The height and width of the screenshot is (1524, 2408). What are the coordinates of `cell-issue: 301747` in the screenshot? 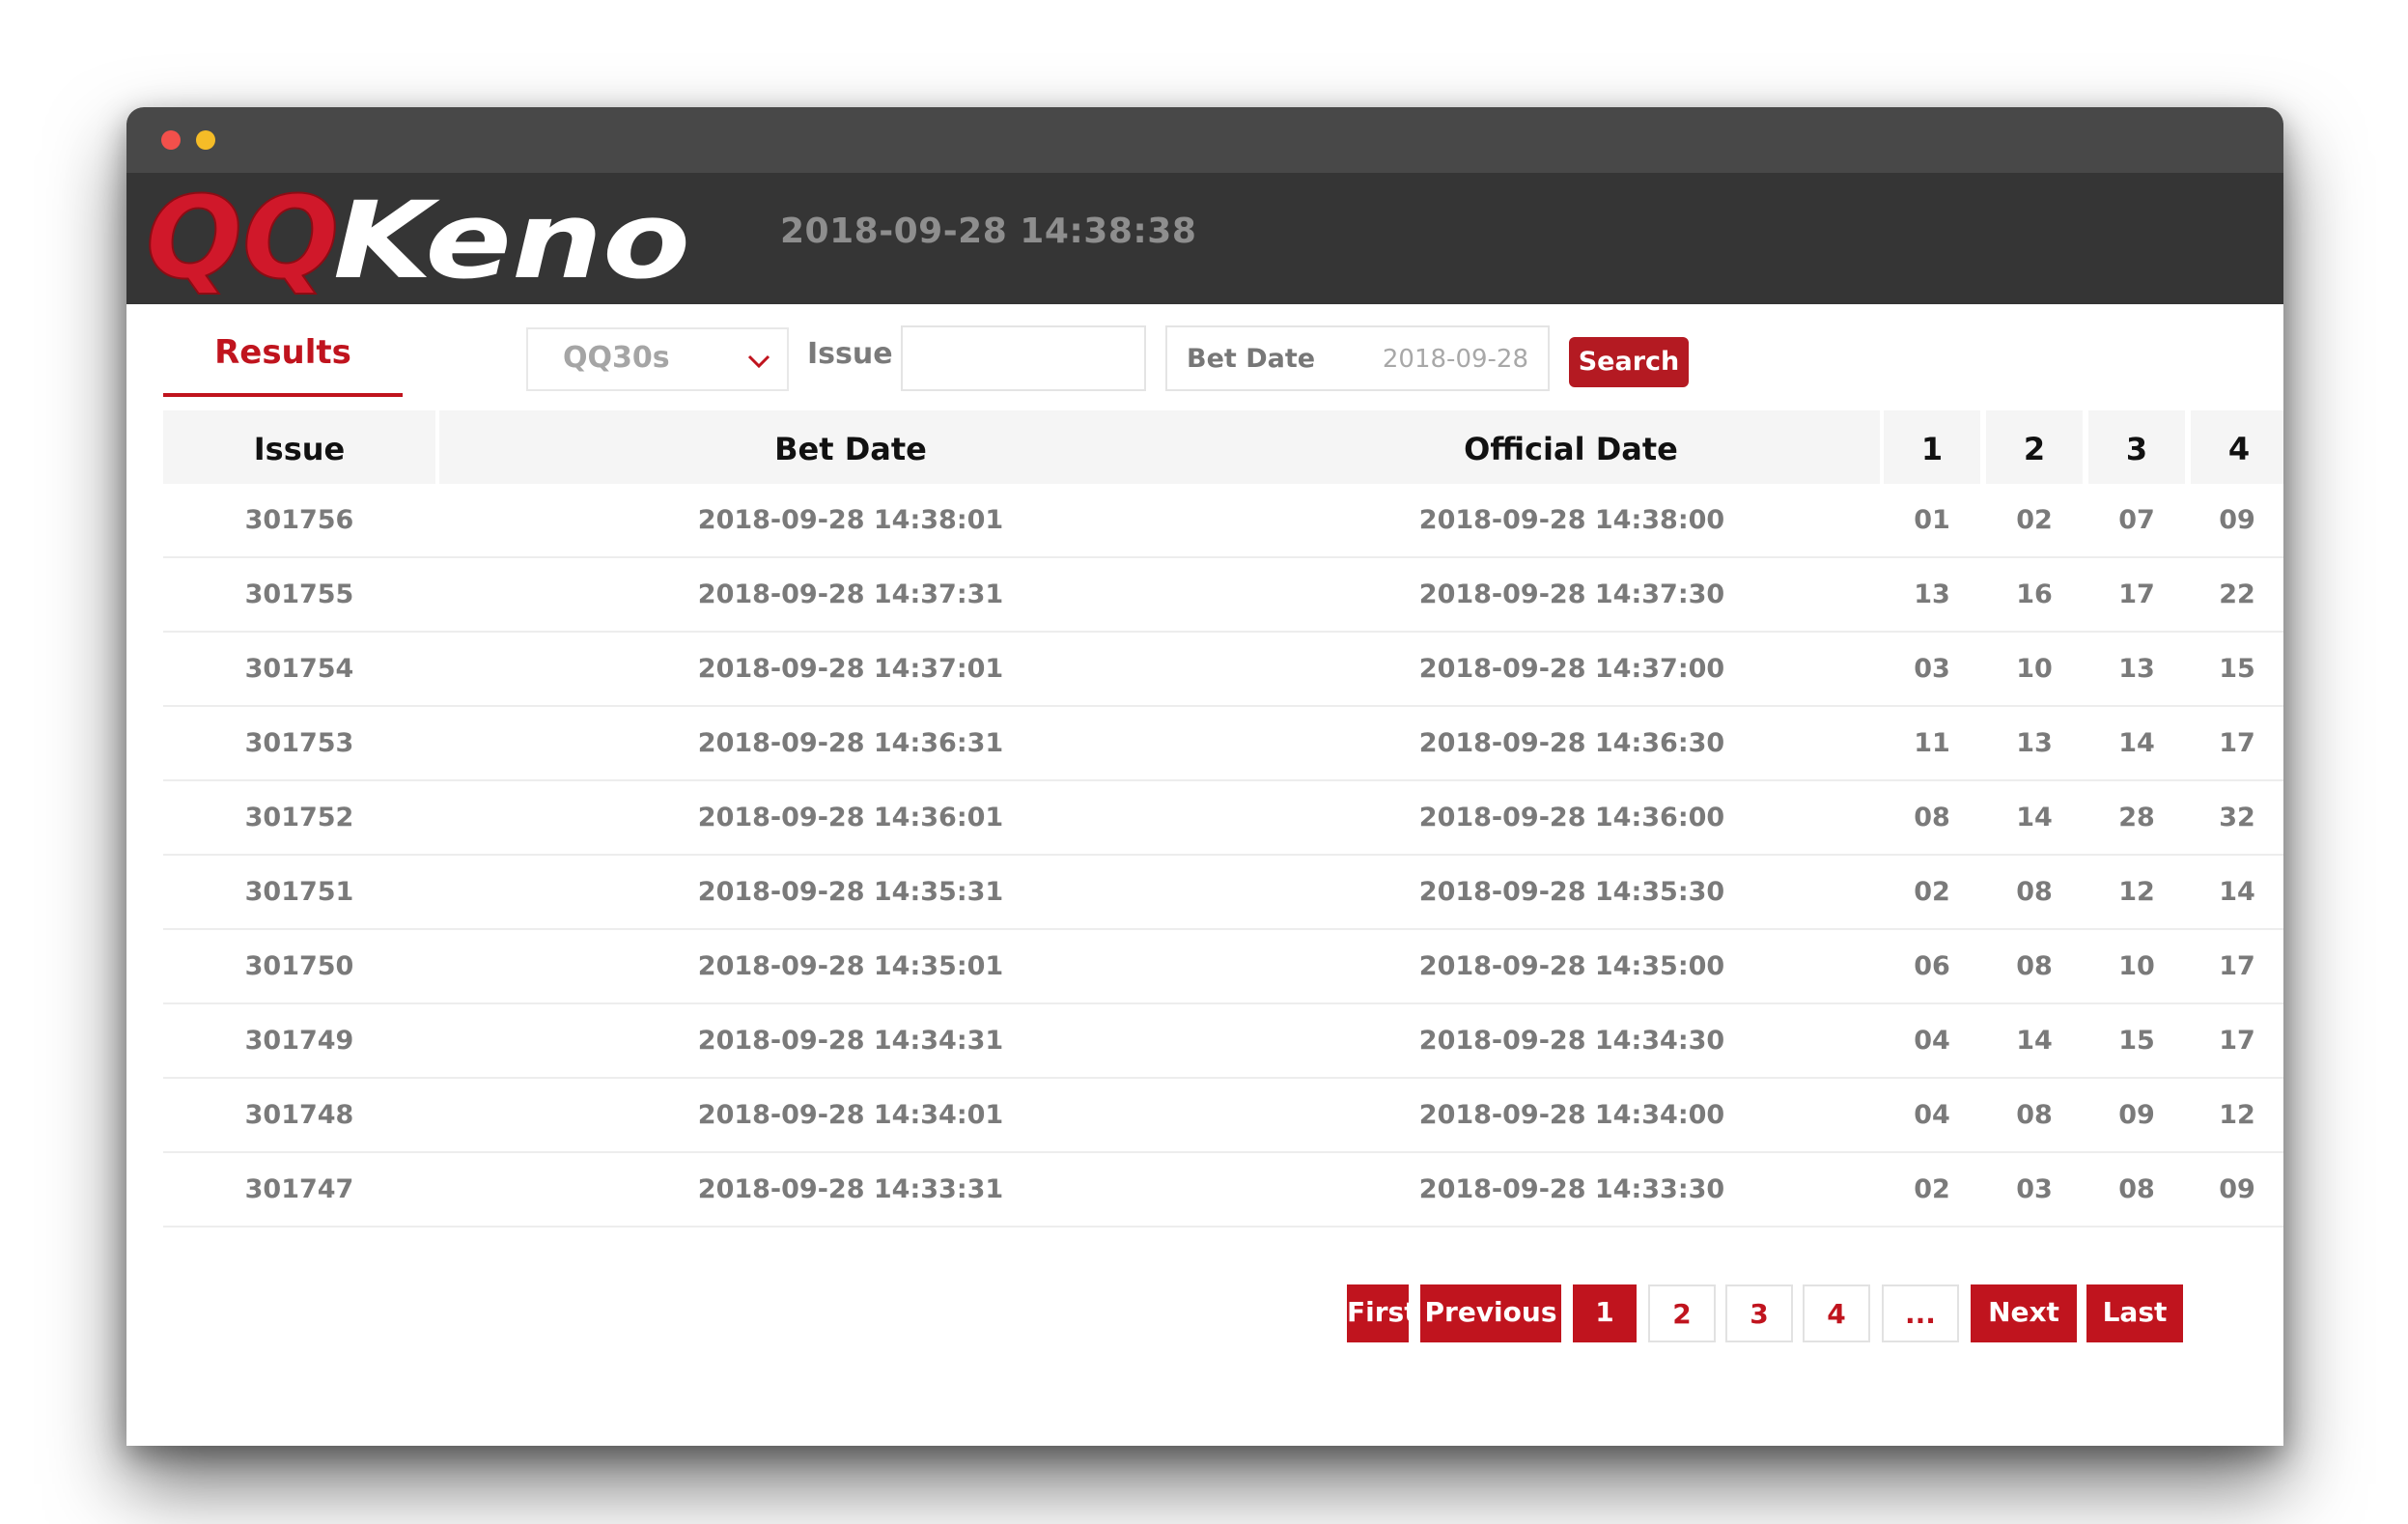 It's located at (299, 1189).